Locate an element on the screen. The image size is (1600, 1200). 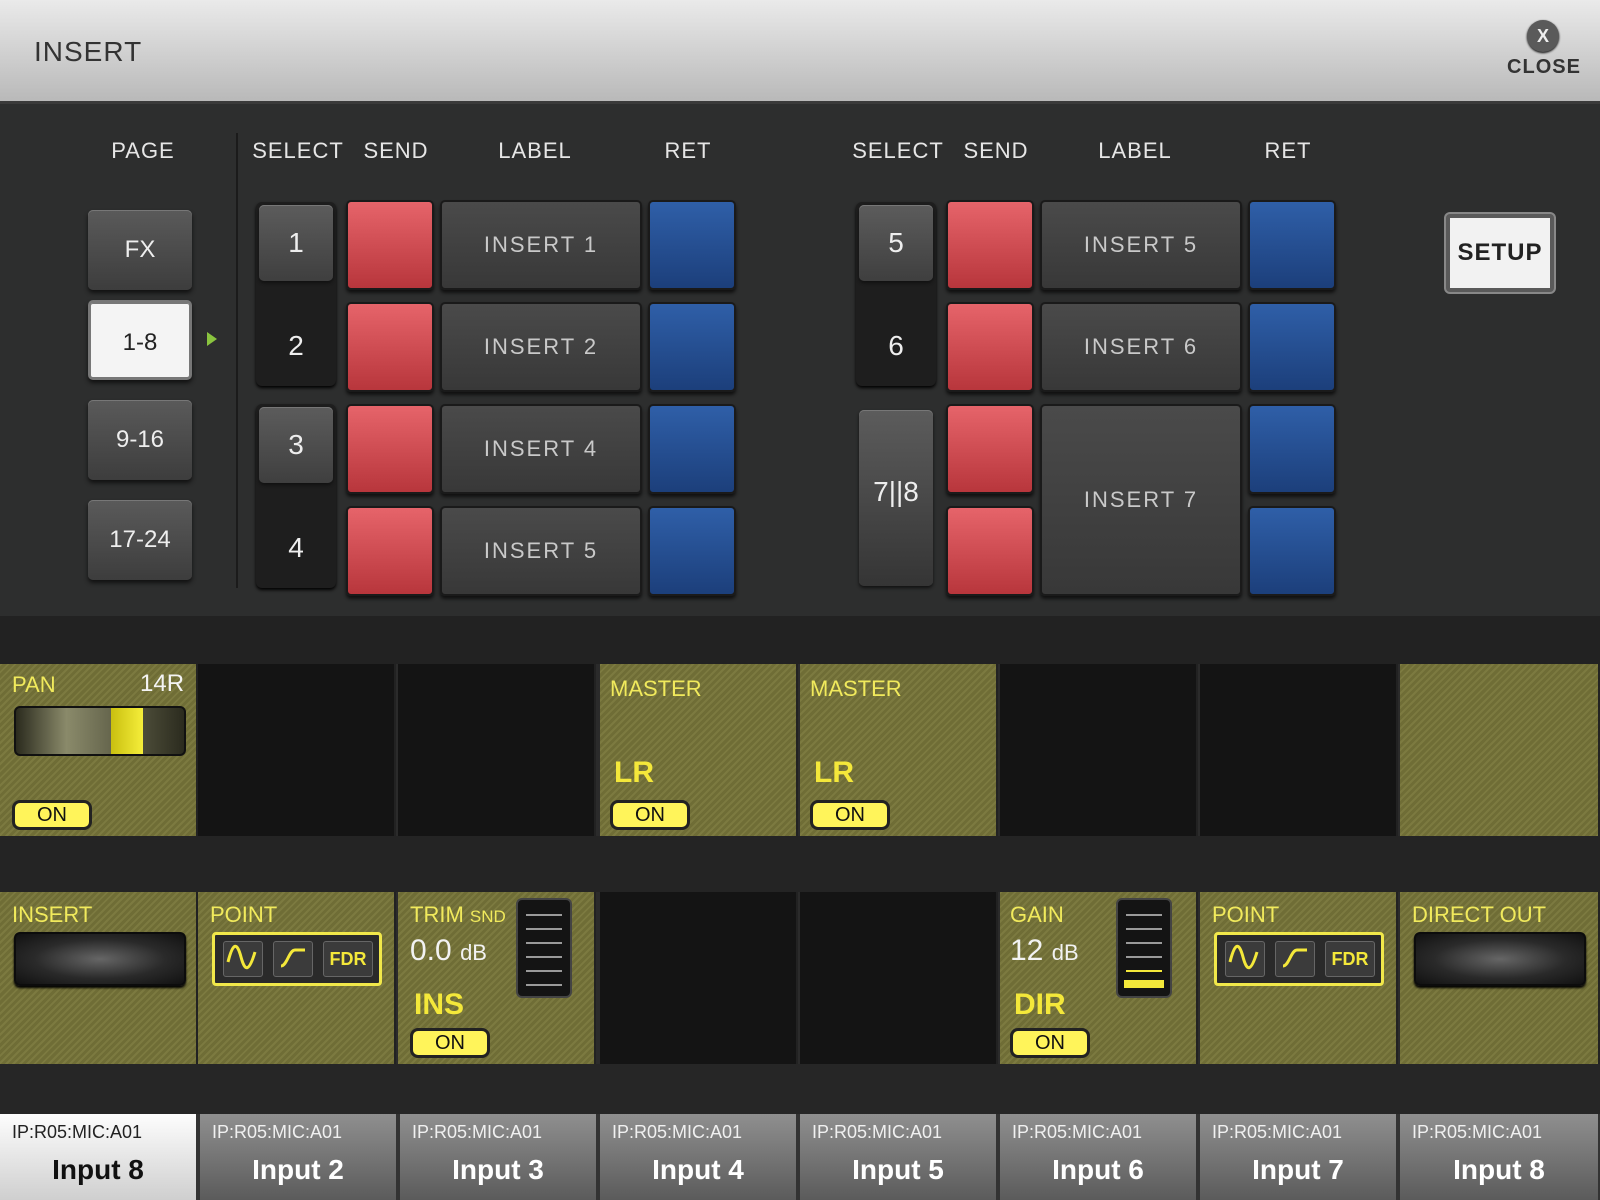
channel-2-tab: IP:R05:MIC:A01 Input 2 is located at coordinates (299, 1157).